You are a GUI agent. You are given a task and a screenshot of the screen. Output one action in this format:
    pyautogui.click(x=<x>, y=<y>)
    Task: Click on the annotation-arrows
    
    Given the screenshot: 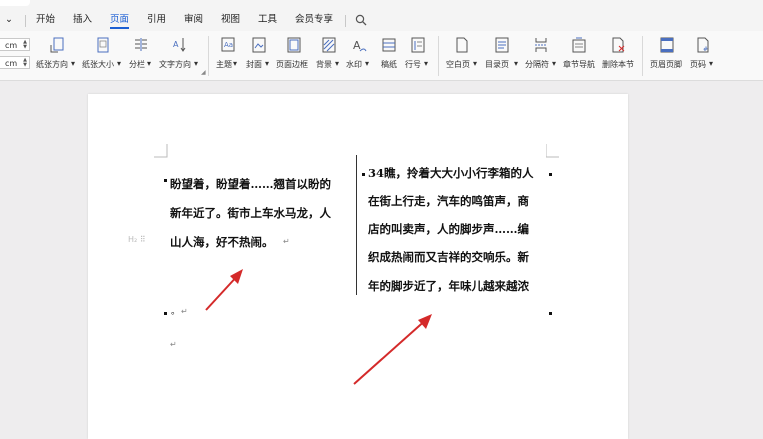 What is the action you would take?
    pyautogui.click(x=318, y=327)
    